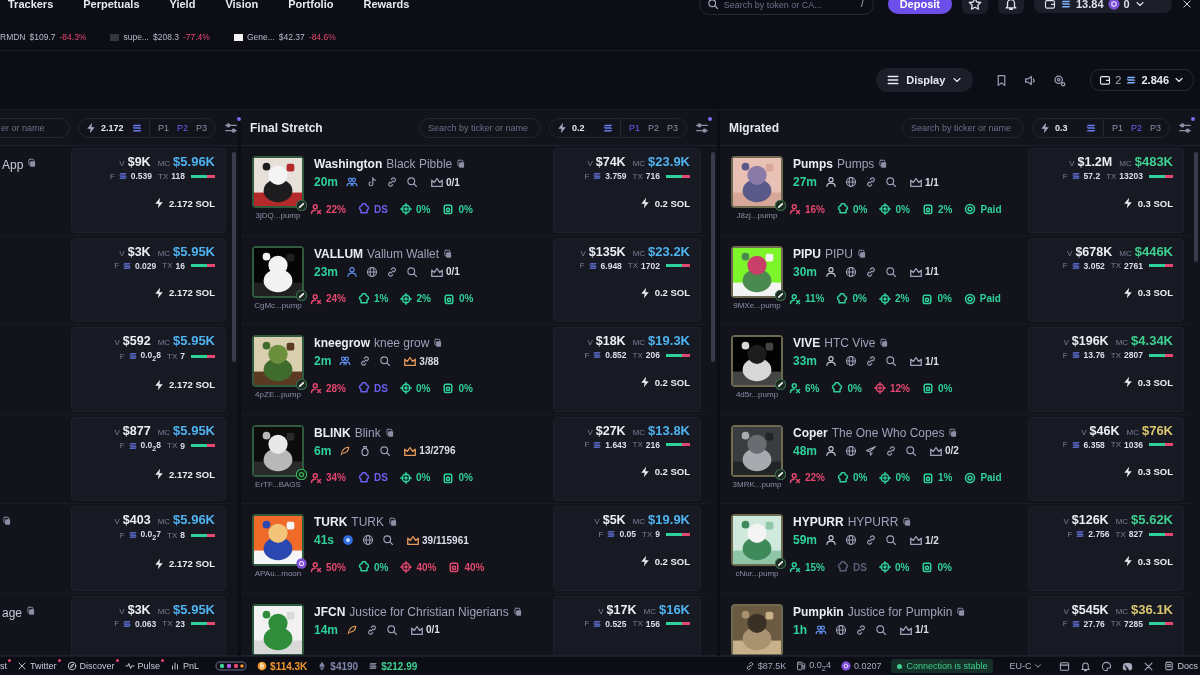 This screenshot has width=1200, height=675. Describe the element at coordinates (372, 182) in the screenshot. I see `tiktok-icon` at that location.